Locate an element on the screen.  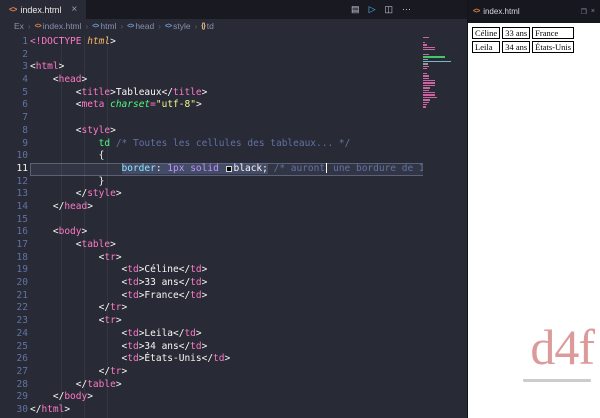
tab-index-html: <> index.html × is located at coordinates (43, 9).